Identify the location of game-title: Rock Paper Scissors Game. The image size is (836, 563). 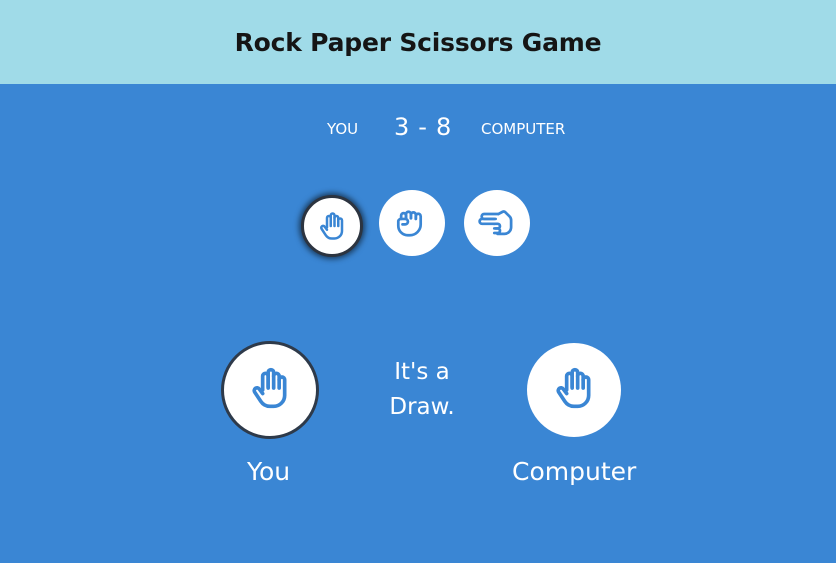
(418, 42).